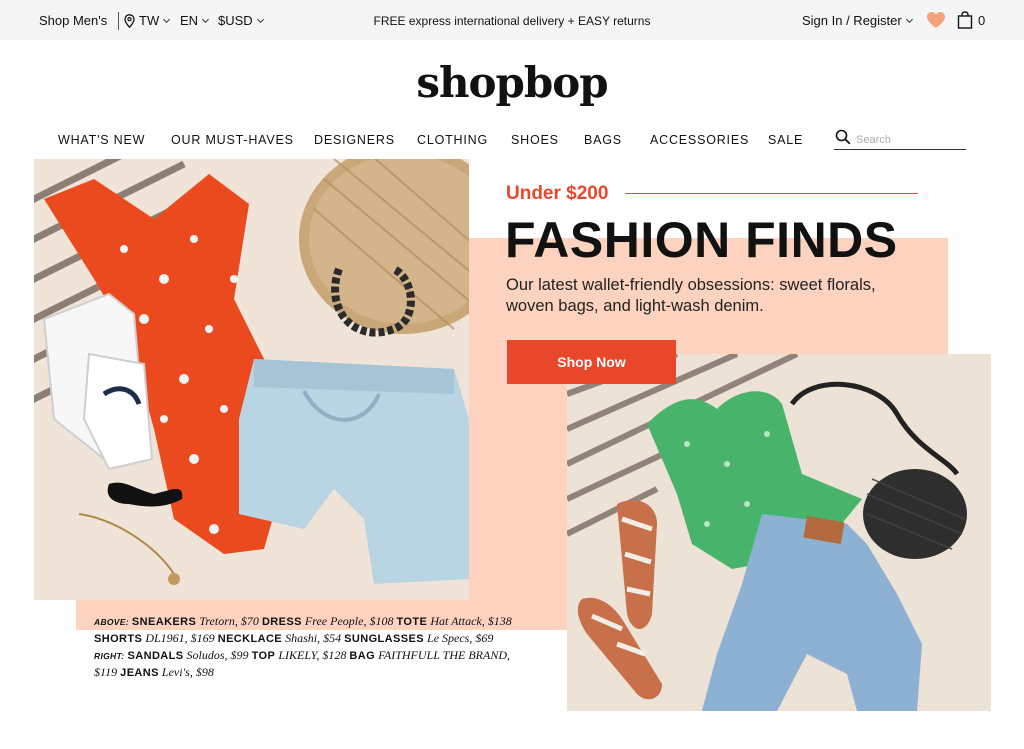  I want to click on credit-name: SUNGLASSES, so click(384, 639).